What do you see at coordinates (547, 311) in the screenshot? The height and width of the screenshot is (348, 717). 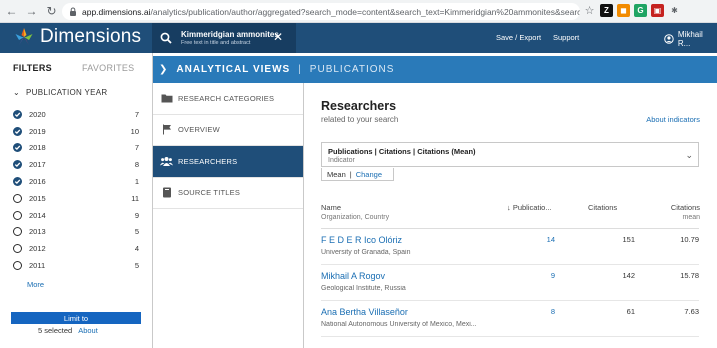 I see `publications-count-link: 8` at bounding box center [547, 311].